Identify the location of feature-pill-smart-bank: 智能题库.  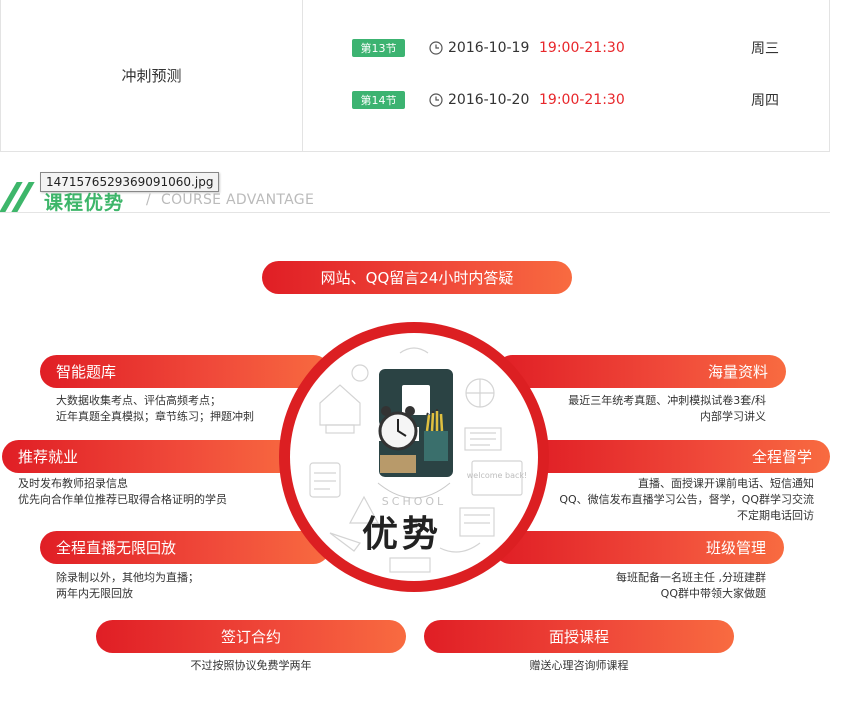
(185, 371).